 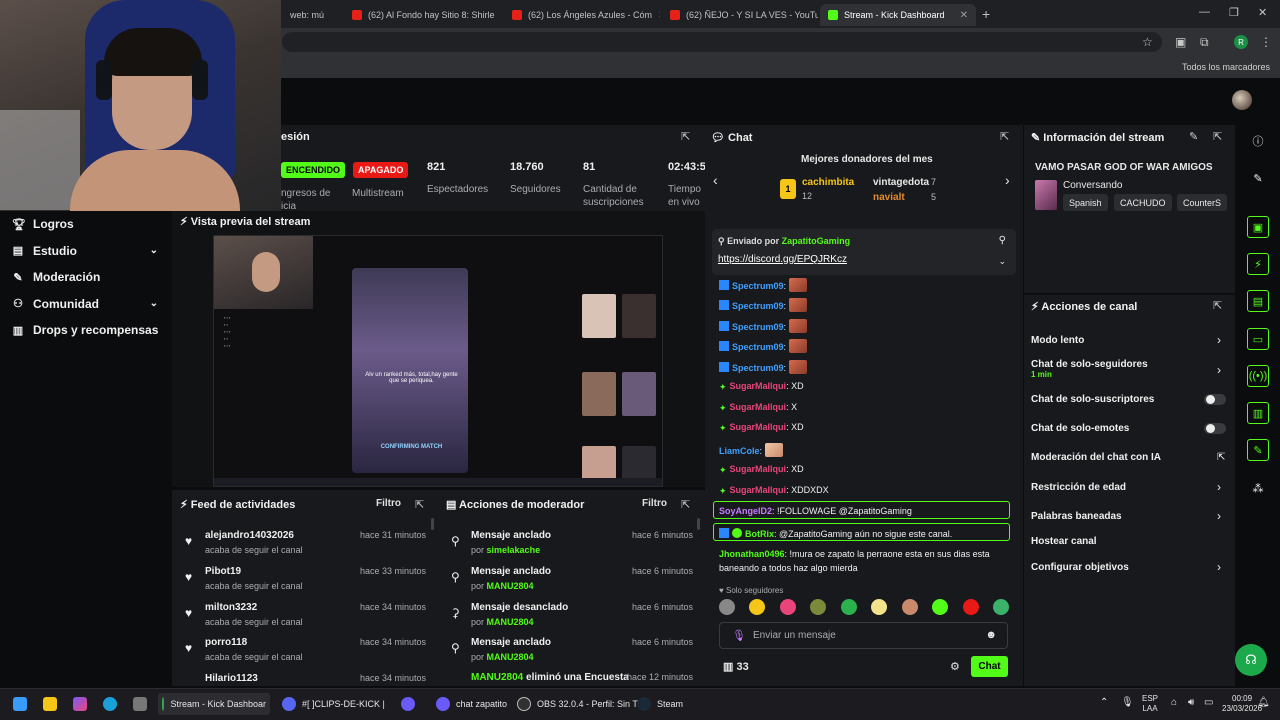 I want to click on puzzle-icon: ⧉, so click(x=1204, y=42).